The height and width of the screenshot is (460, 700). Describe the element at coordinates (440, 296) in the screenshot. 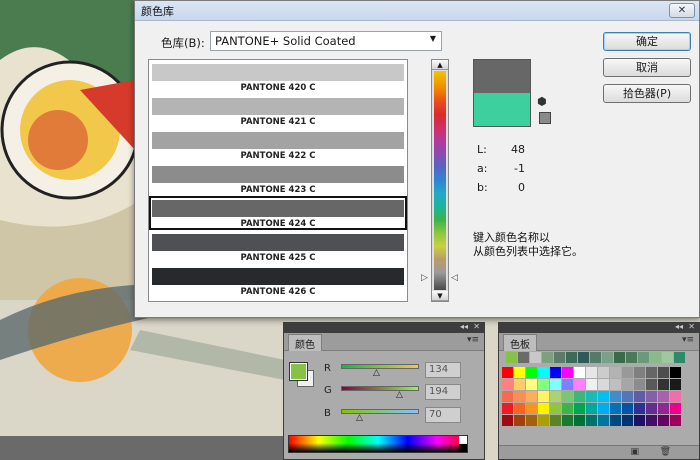

I see `scroll-down-icon: ▼` at that location.